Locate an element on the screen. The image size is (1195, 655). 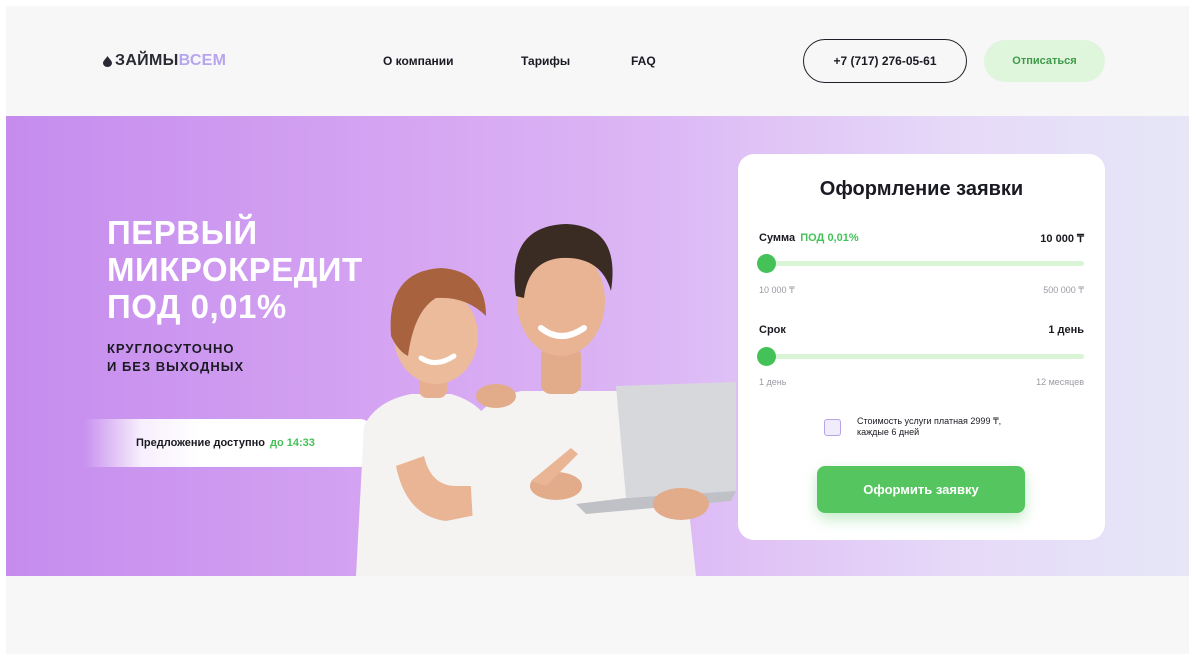
amount-label-text: Сумма is located at coordinates (777, 238).